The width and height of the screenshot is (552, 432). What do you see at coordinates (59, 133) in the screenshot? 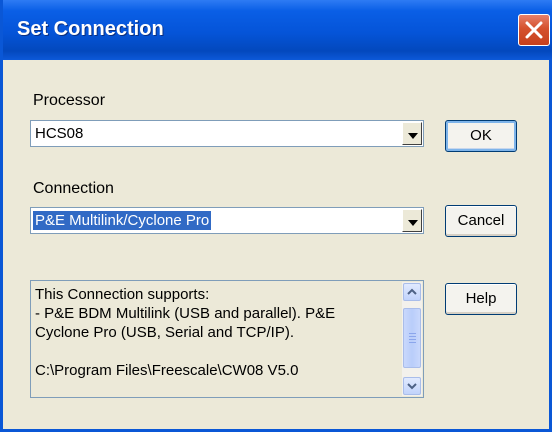
I see `processor-value: HCS08` at bounding box center [59, 133].